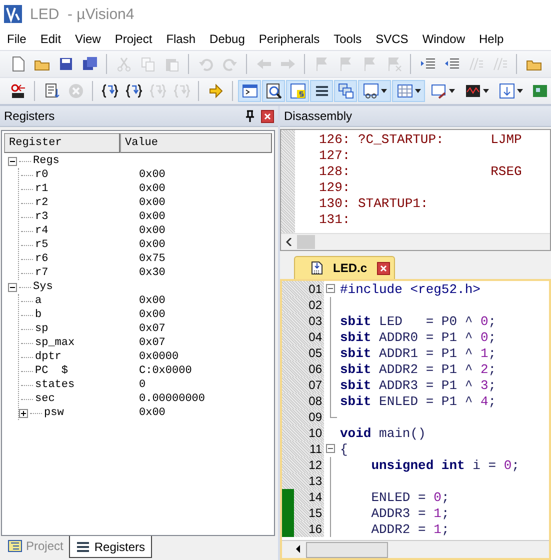 The height and width of the screenshot is (560, 551). I want to click on panel-tab: Registers, so click(110, 547).